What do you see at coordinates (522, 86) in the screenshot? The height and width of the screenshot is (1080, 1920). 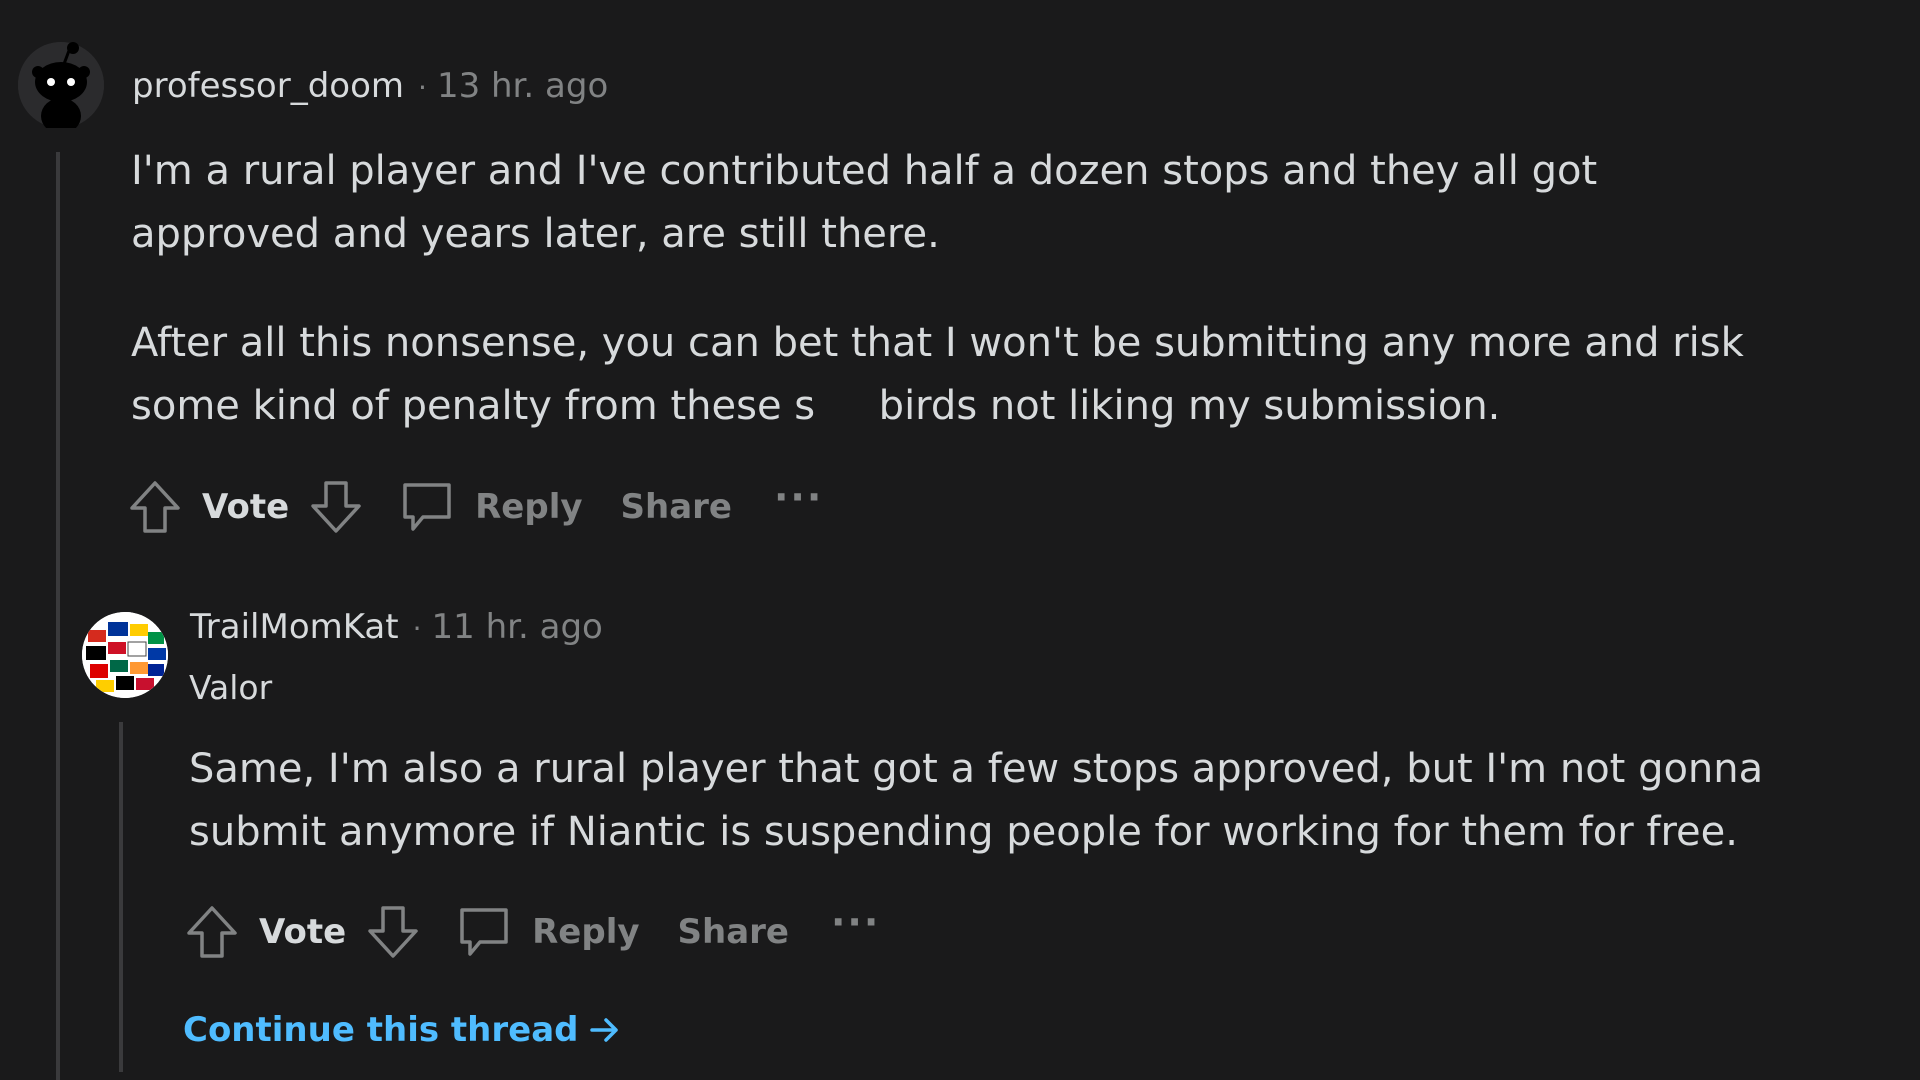 I see `comment-timestamp: 13 hr. ago` at bounding box center [522, 86].